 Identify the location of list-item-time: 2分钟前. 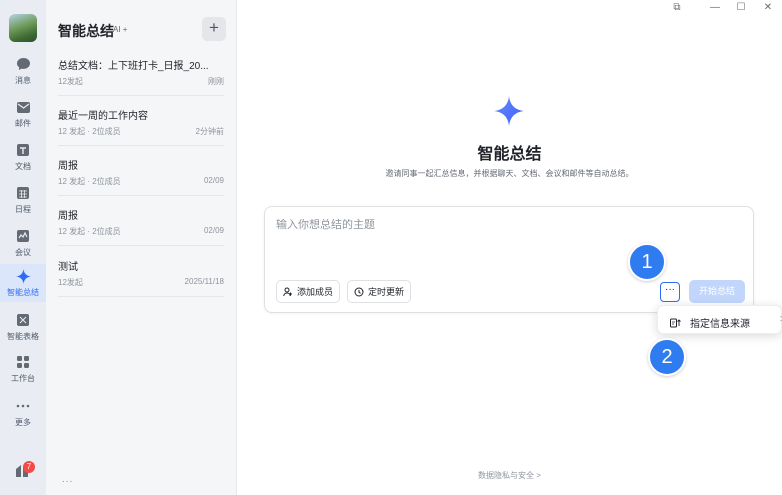
(209, 131).